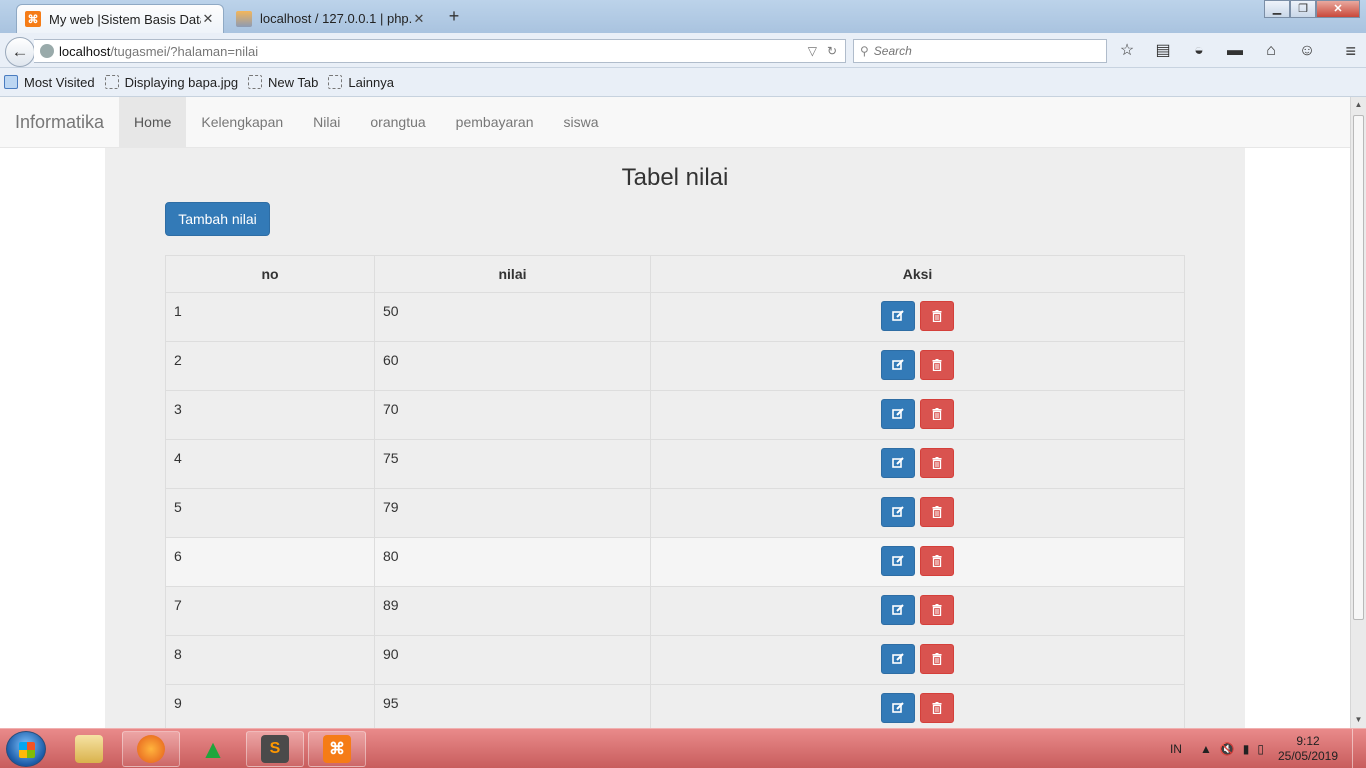 The image size is (1366, 768). Describe the element at coordinates (675, 274) in the screenshot. I see `table-header: no nilai Aksi` at that location.